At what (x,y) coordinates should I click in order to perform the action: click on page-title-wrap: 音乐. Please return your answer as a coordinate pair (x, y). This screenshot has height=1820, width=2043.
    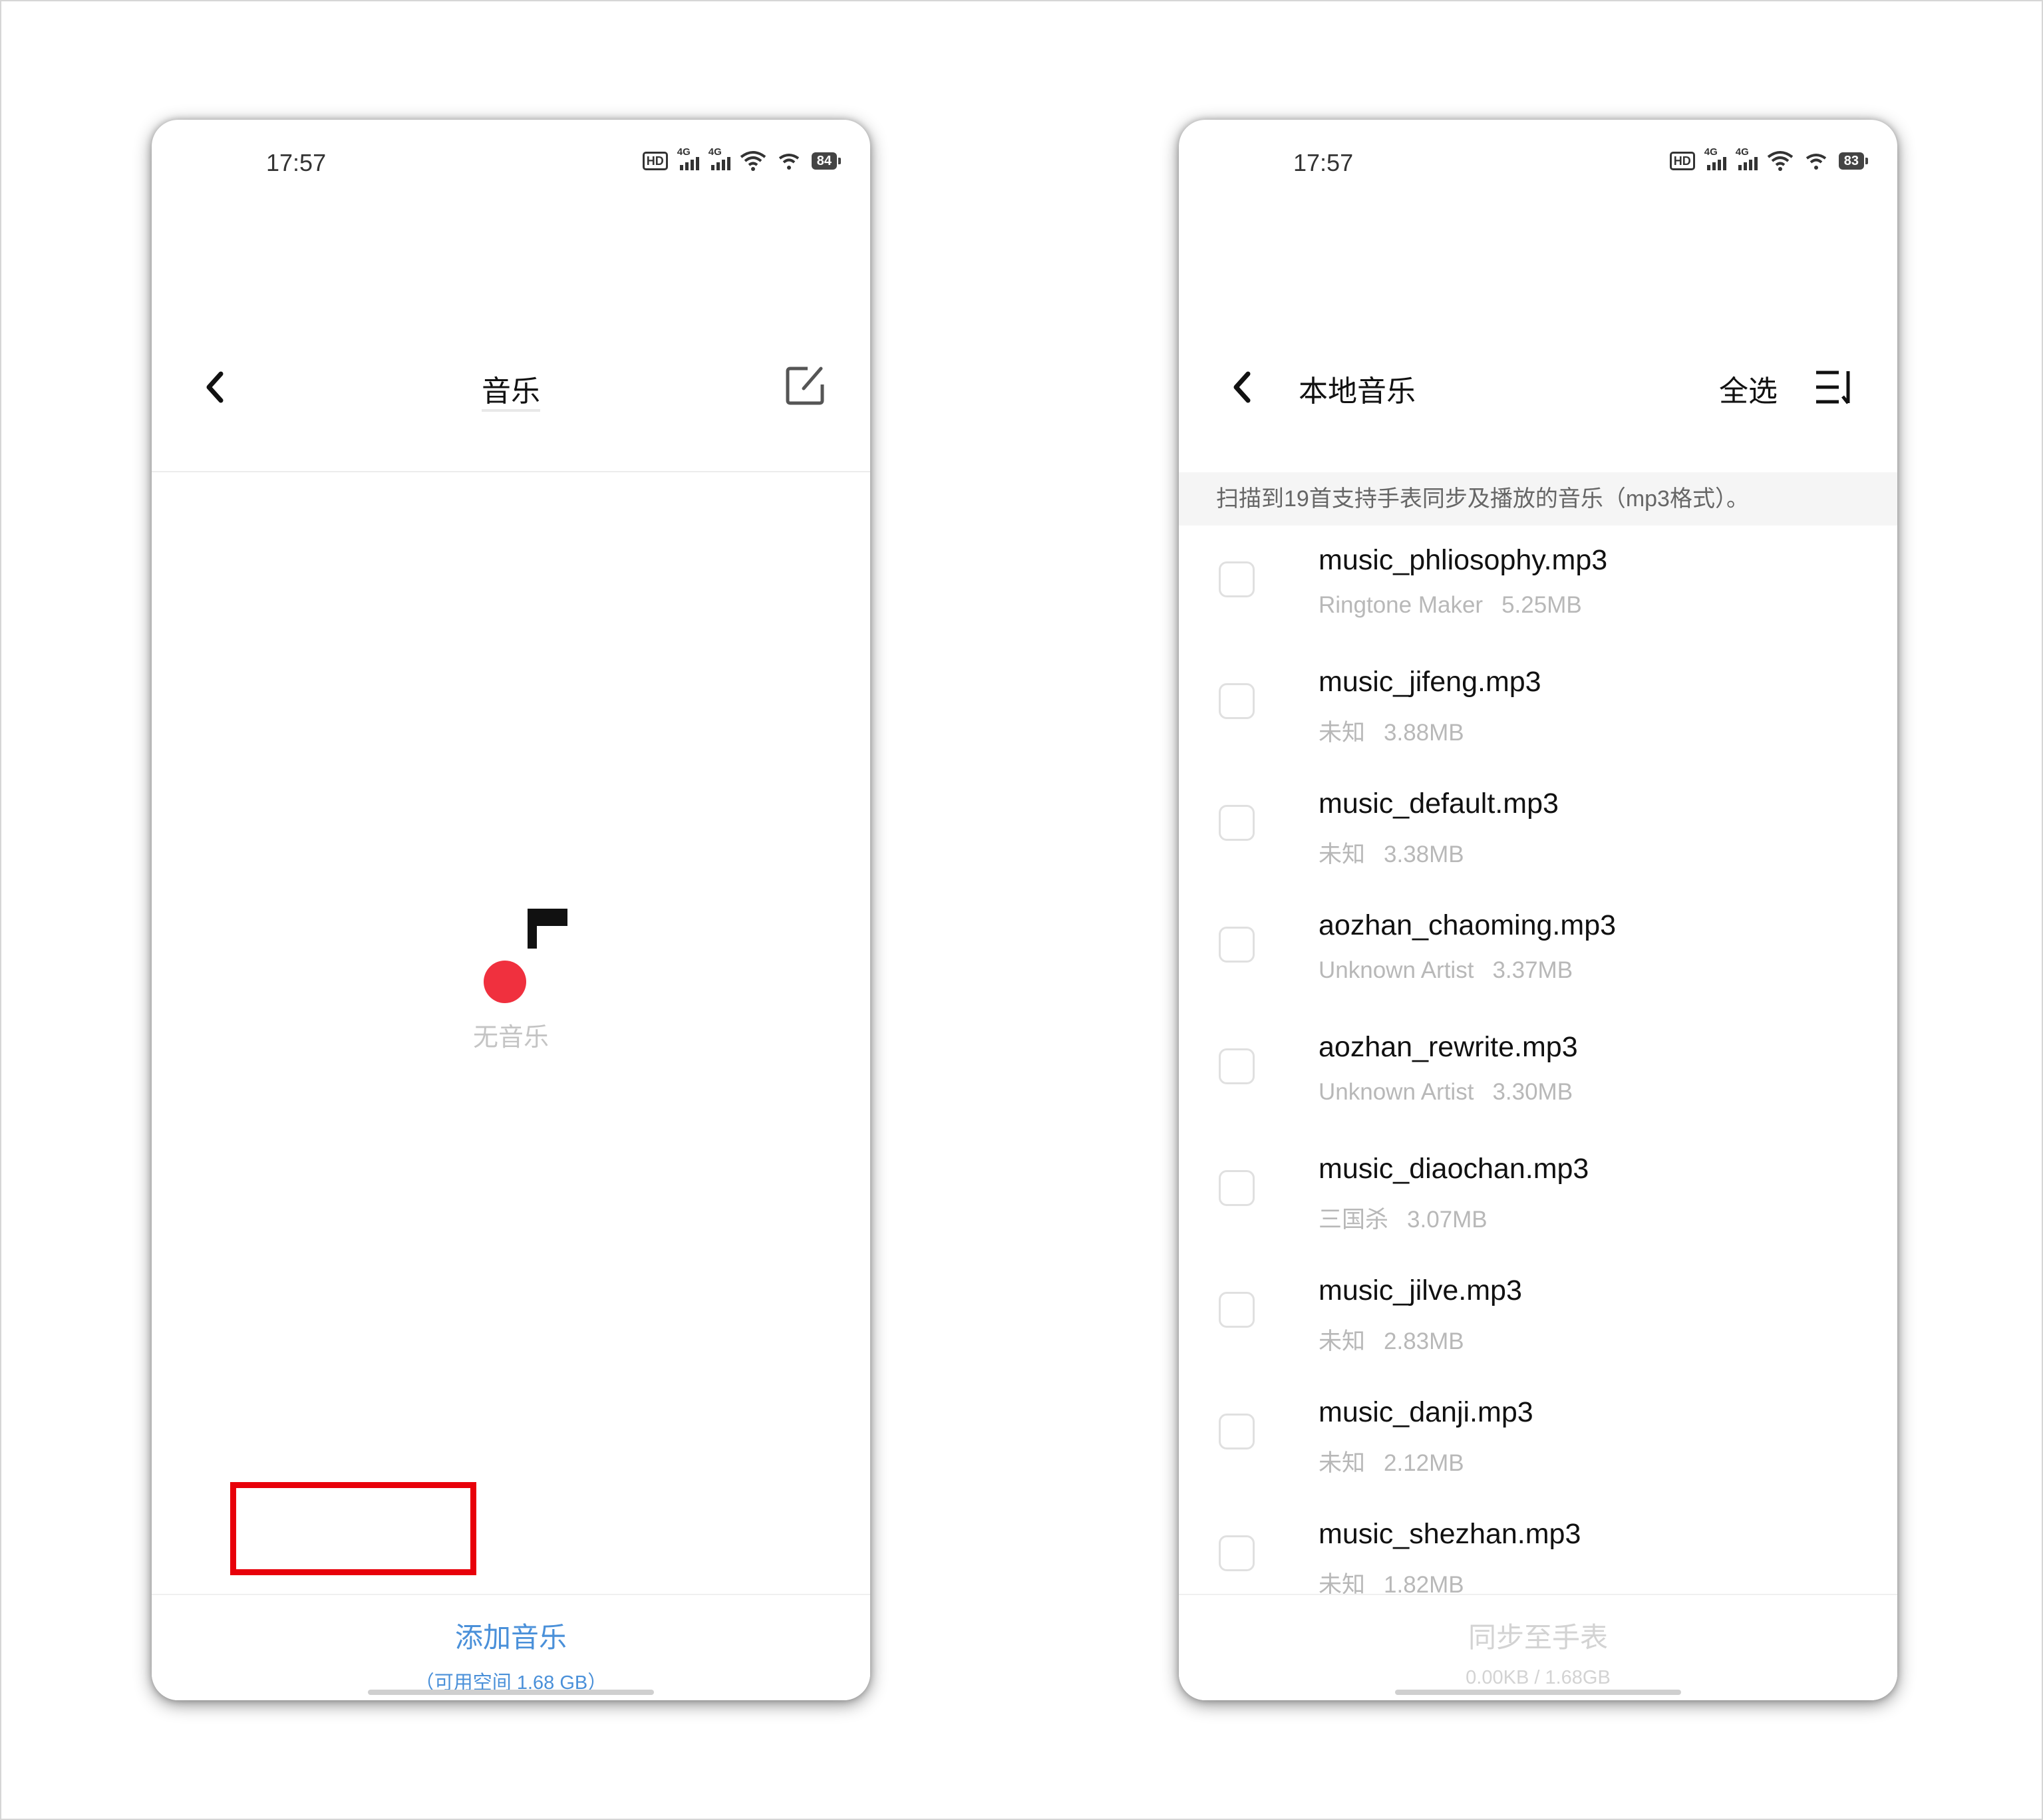
    Looking at the image, I should click on (511, 389).